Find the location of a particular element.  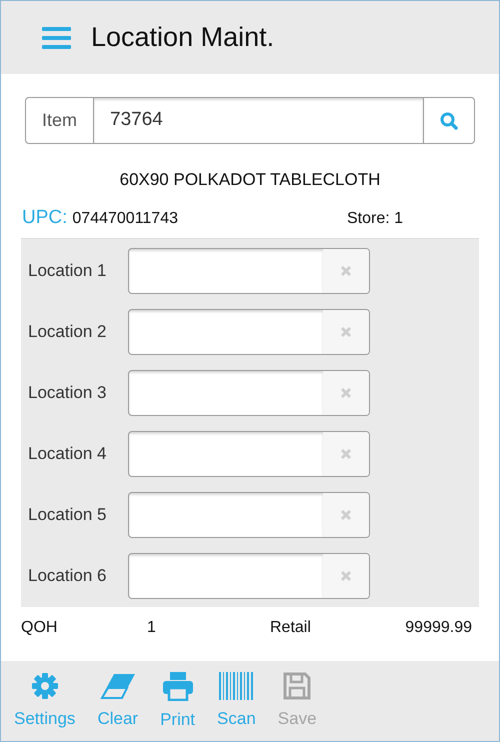

clear-button: Clear is located at coordinates (117, 702).